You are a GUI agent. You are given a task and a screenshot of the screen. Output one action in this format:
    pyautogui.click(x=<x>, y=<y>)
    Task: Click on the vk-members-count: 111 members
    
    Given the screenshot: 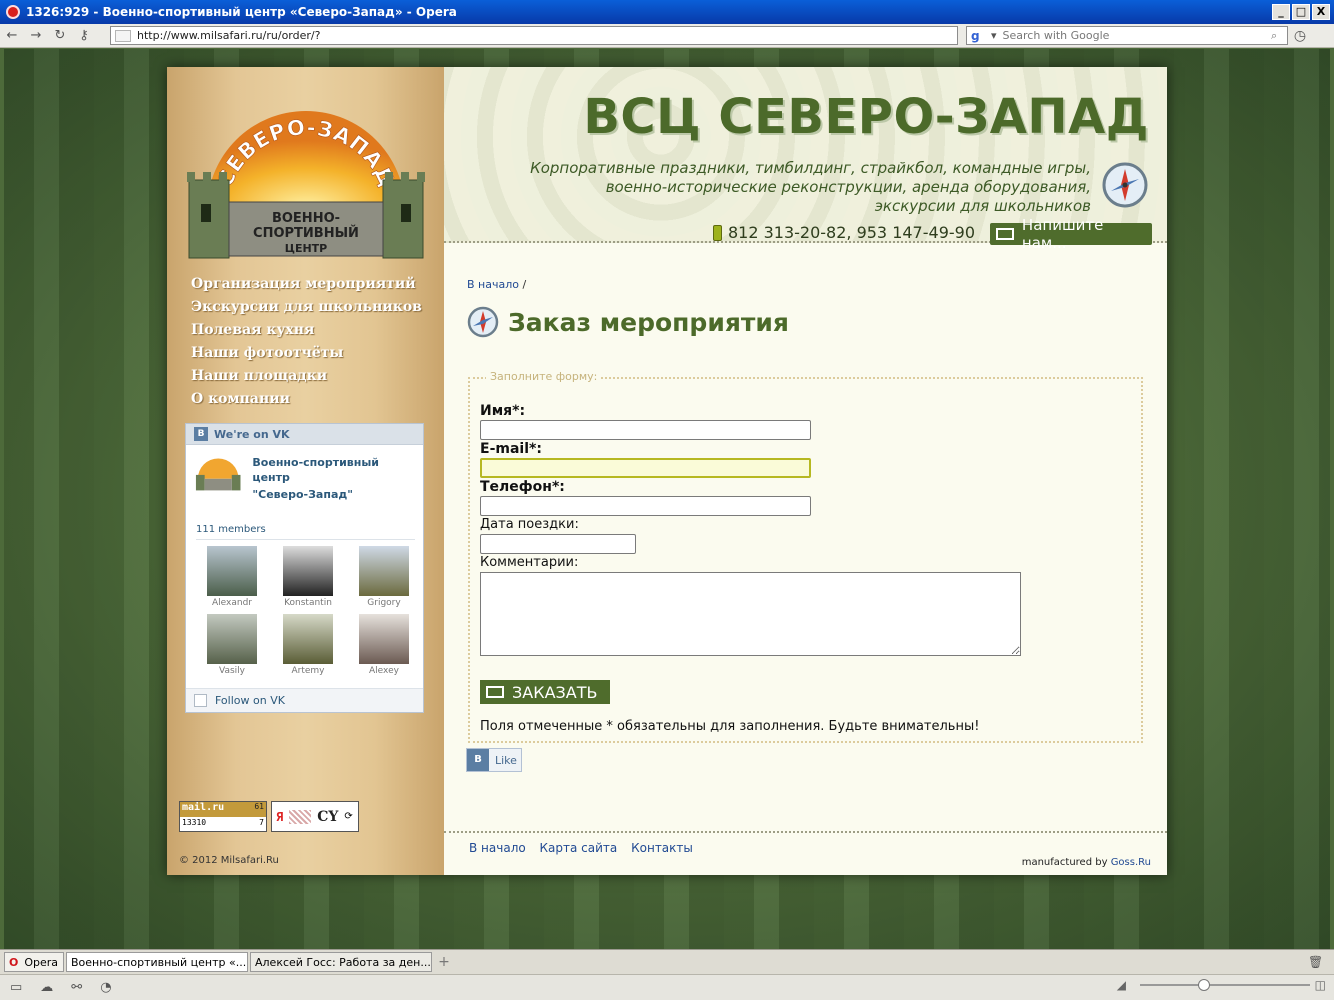 What is the action you would take?
    pyautogui.click(x=305, y=532)
    